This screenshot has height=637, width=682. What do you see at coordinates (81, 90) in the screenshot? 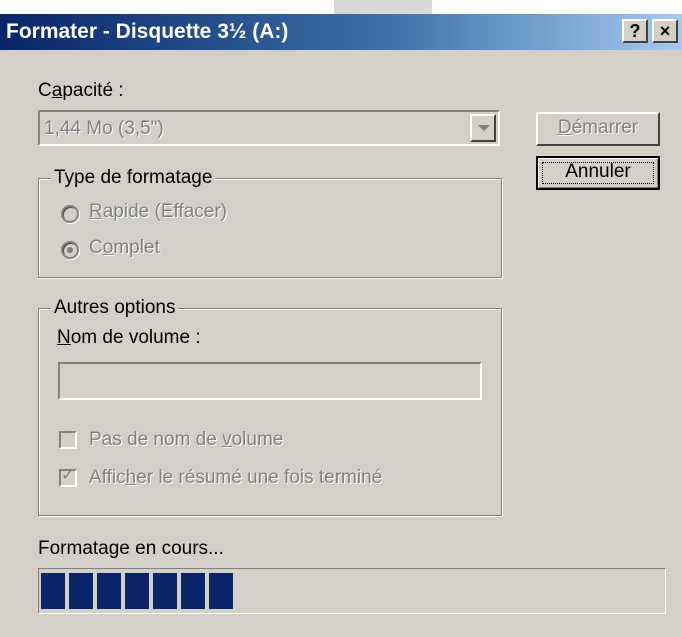
I see `capacity-label: Capacité :` at bounding box center [81, 90].